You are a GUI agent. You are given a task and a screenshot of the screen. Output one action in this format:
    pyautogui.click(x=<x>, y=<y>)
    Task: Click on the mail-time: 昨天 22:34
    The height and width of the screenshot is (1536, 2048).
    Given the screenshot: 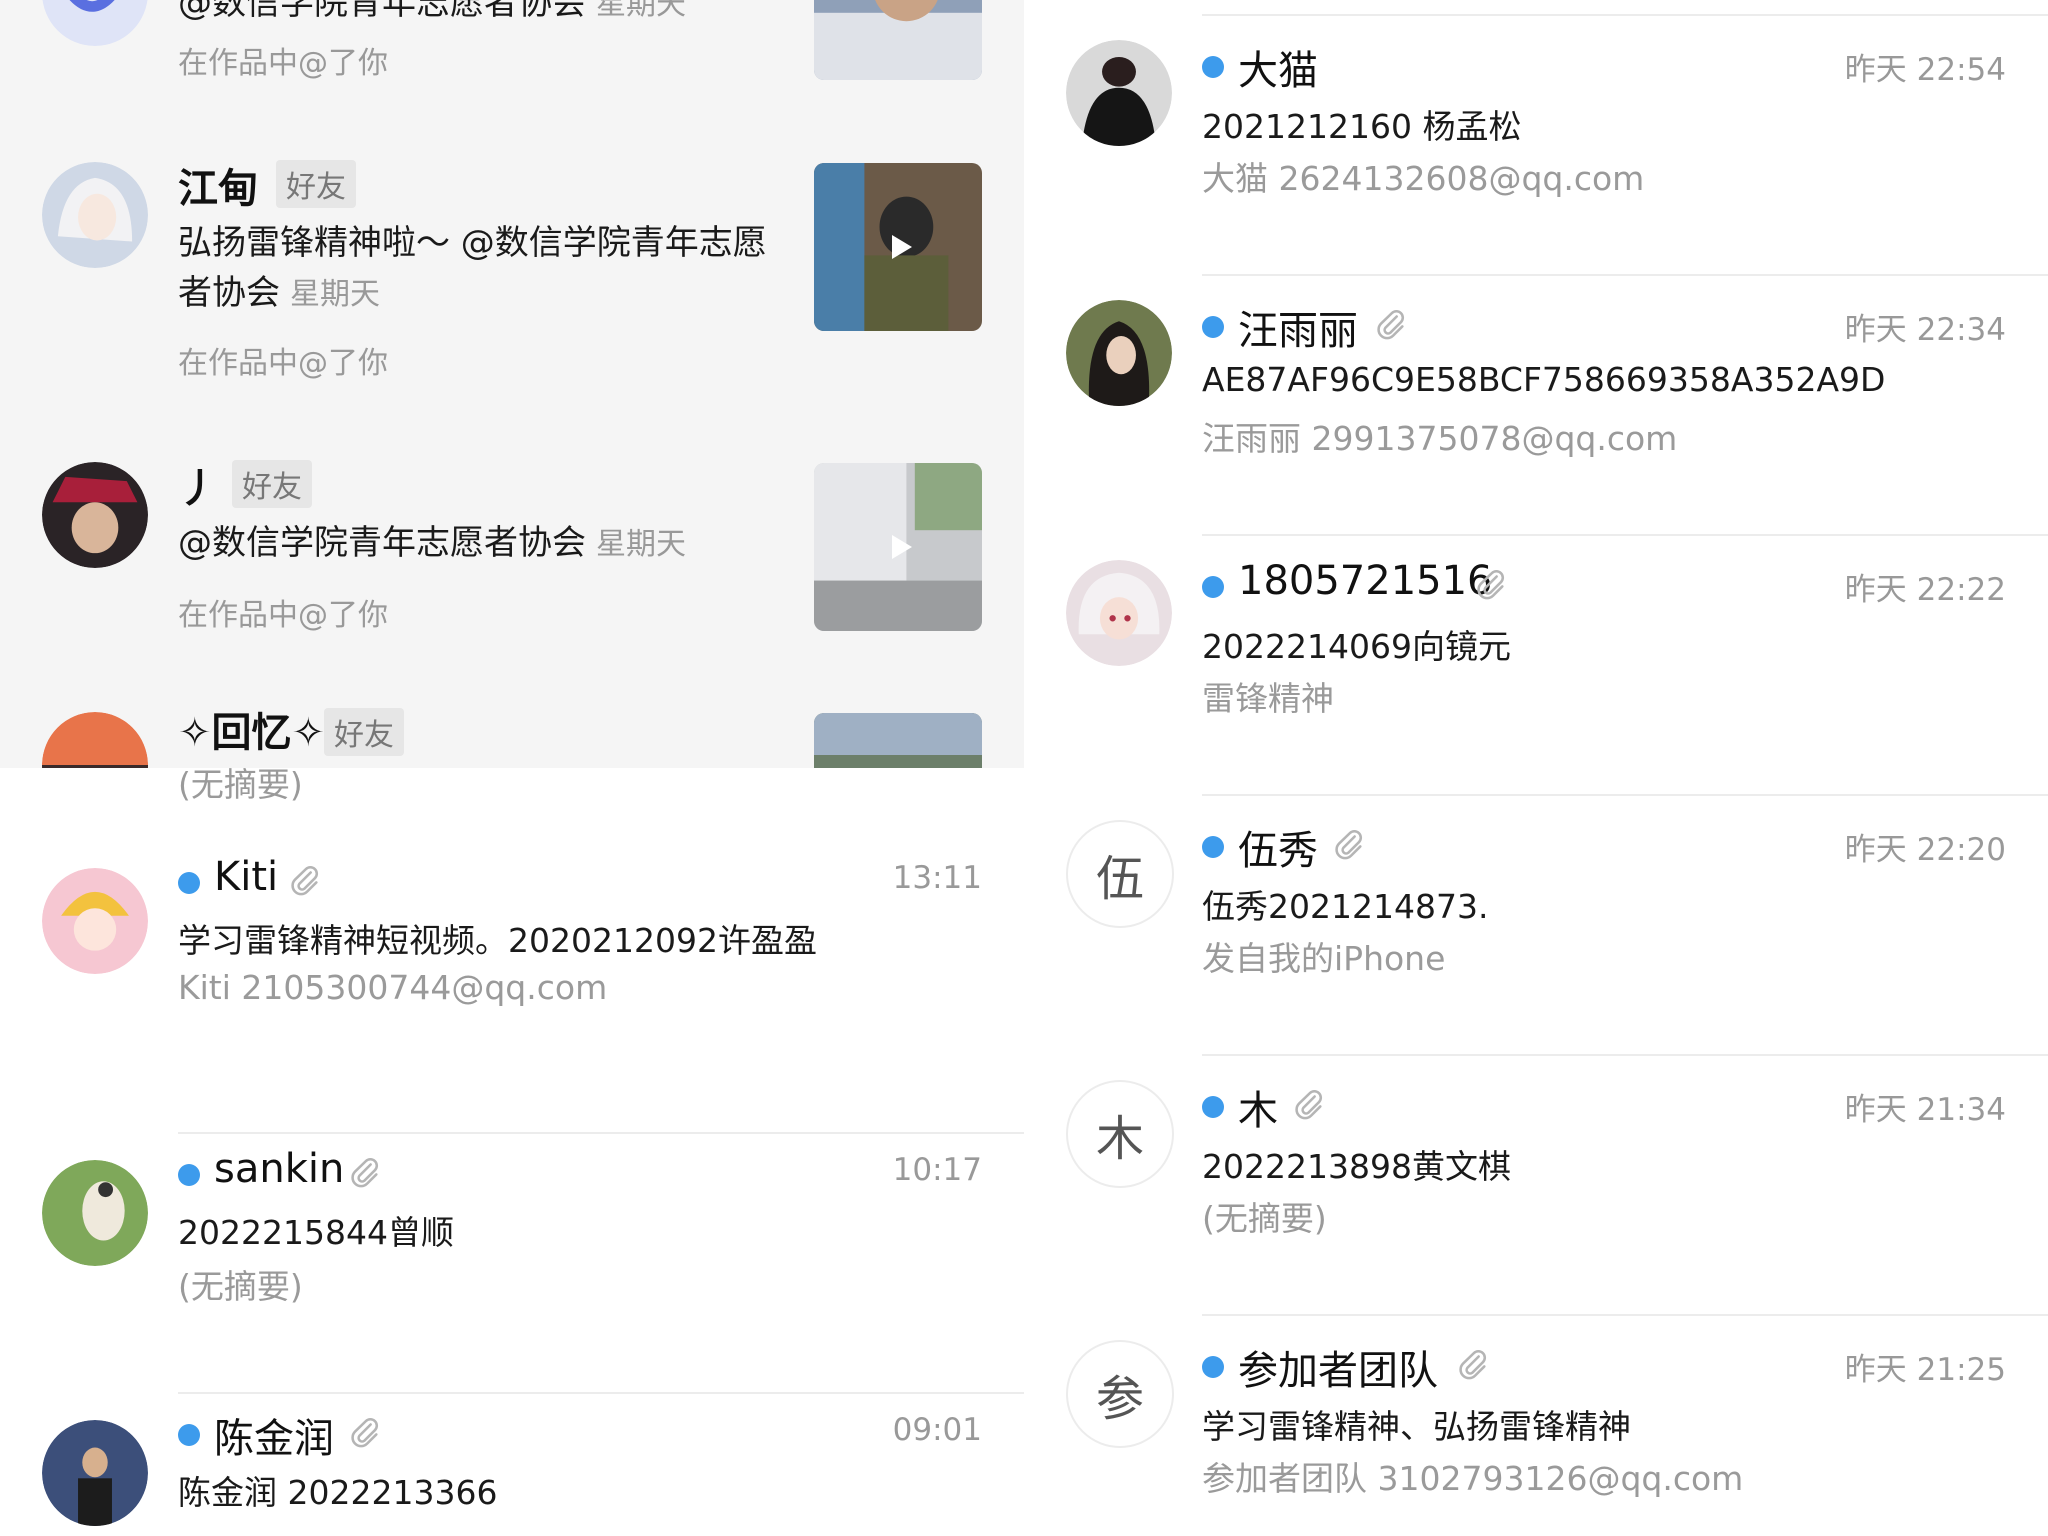 What is the action you would take?
    pyautogui.click(x=1925, y=330)
    